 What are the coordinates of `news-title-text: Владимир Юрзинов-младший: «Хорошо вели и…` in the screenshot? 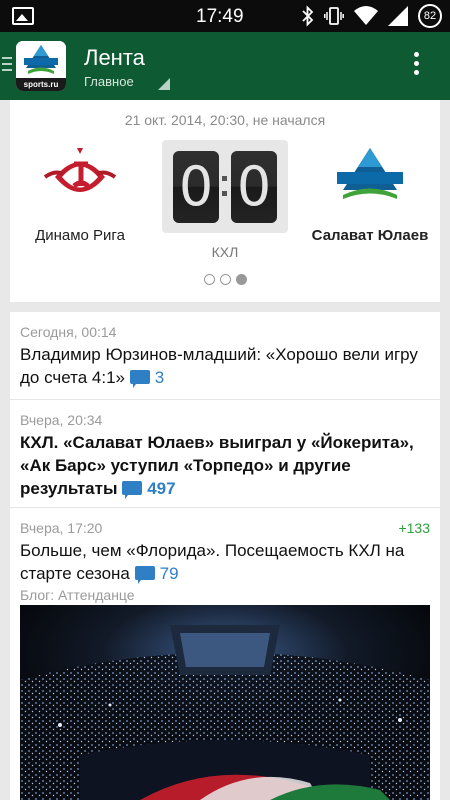 It's located at (219, 366).